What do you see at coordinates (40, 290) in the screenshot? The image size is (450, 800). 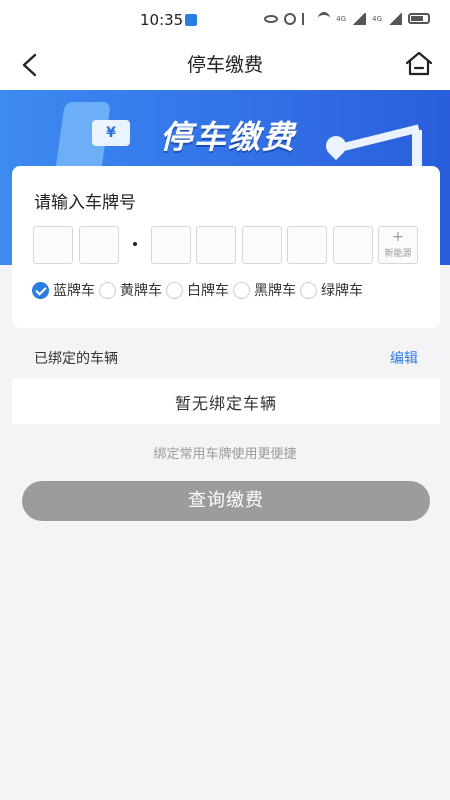 I see `radio-checked-icon` at bounding box center [40, 290].